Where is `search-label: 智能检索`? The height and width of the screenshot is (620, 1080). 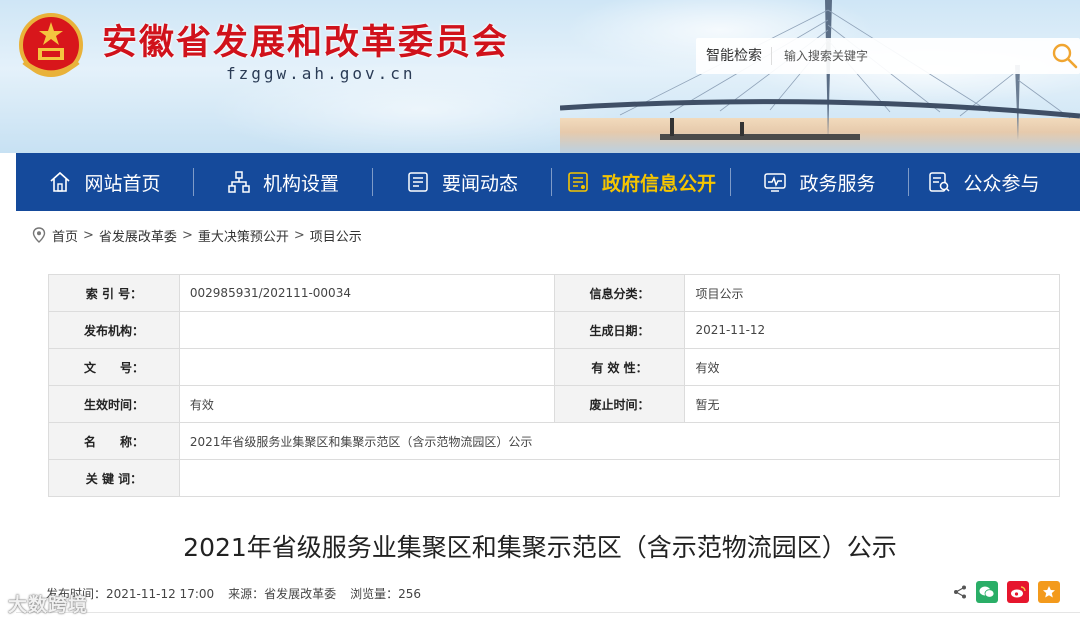 search-label: 智能检索 is located at coordinates (734, 56).